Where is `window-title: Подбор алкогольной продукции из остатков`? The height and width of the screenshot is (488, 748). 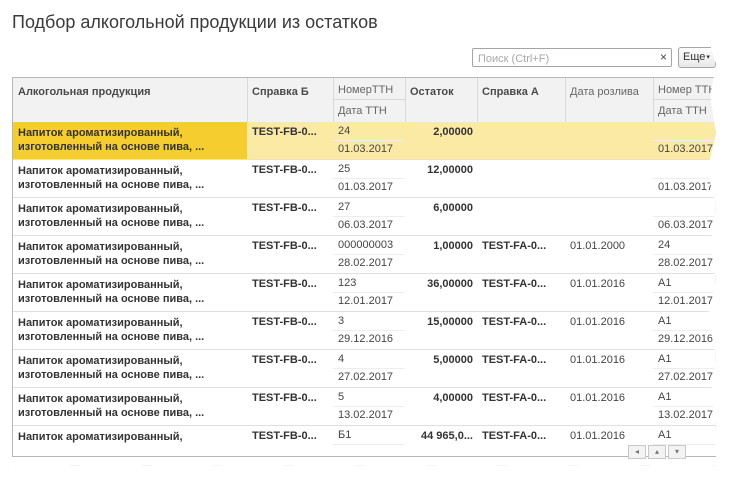 window-title: Подбор алкогольной продукции из остатков is located at coordinates (195, 22).